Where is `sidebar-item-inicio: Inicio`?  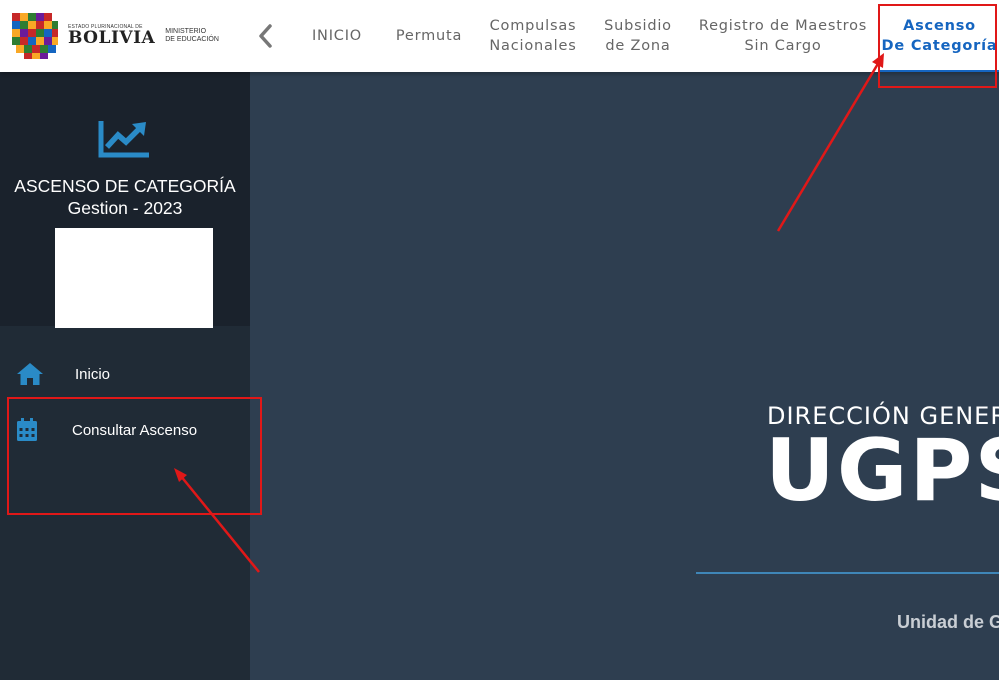 sidebar-item-inicio: Inicio is located at coordinates (125, 374).